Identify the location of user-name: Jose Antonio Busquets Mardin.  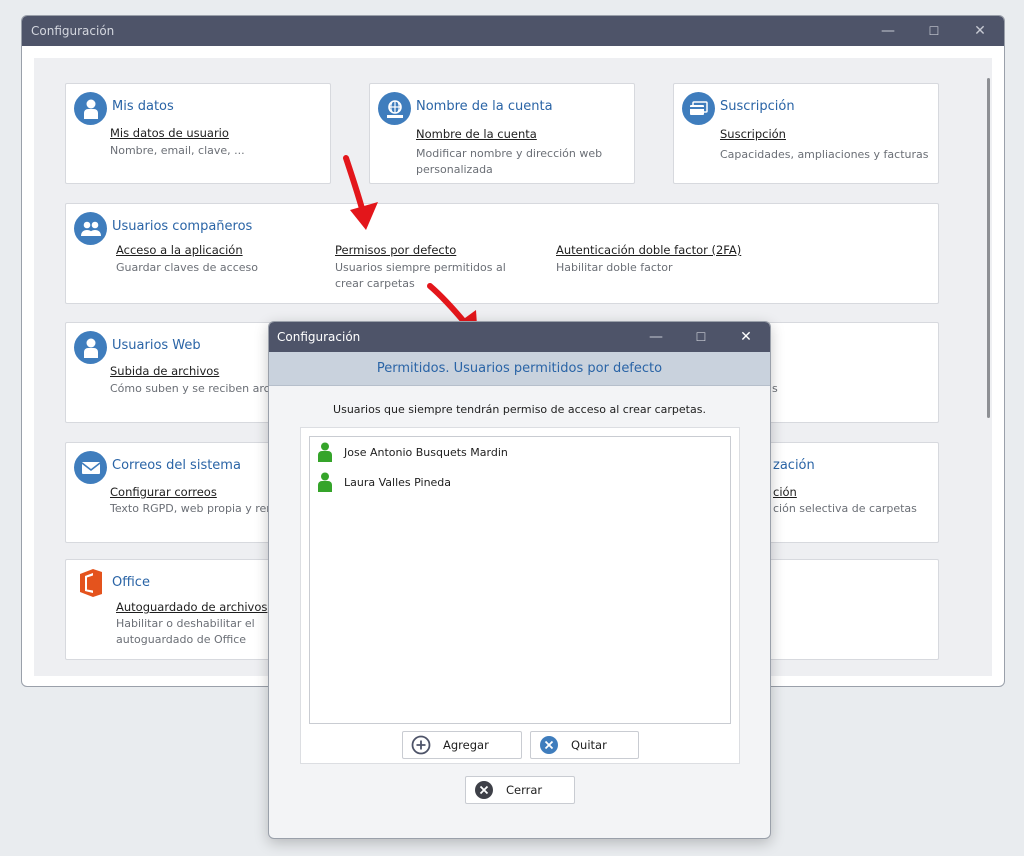
(426, 452).